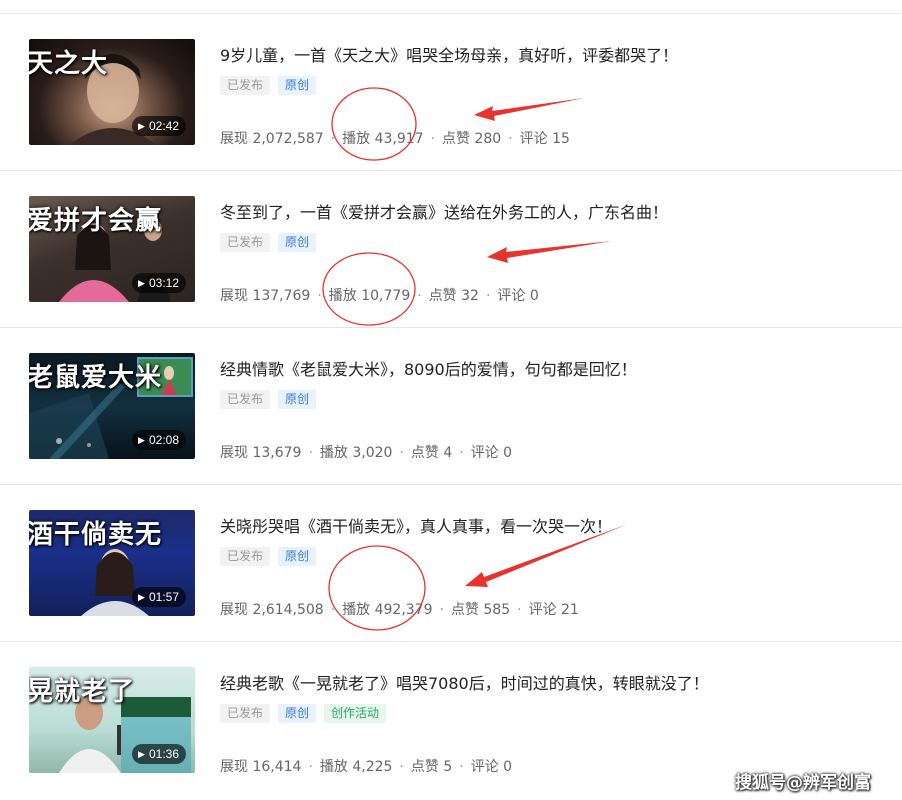  I want to click on likes-stat: 点赞 5, so click(431, 767).